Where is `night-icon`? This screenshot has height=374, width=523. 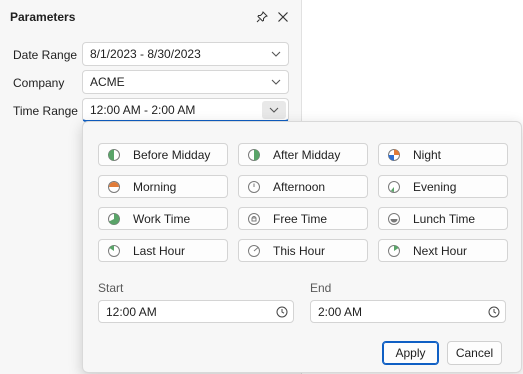
night-icon is located at coordinates (394, 155).